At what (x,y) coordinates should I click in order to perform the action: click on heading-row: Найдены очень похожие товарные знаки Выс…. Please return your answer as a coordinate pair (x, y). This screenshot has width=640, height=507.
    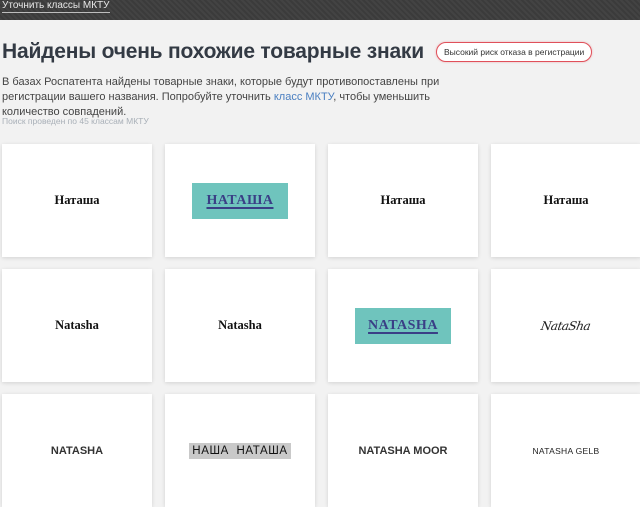
    Looking at the image, I should click on (297, 52).